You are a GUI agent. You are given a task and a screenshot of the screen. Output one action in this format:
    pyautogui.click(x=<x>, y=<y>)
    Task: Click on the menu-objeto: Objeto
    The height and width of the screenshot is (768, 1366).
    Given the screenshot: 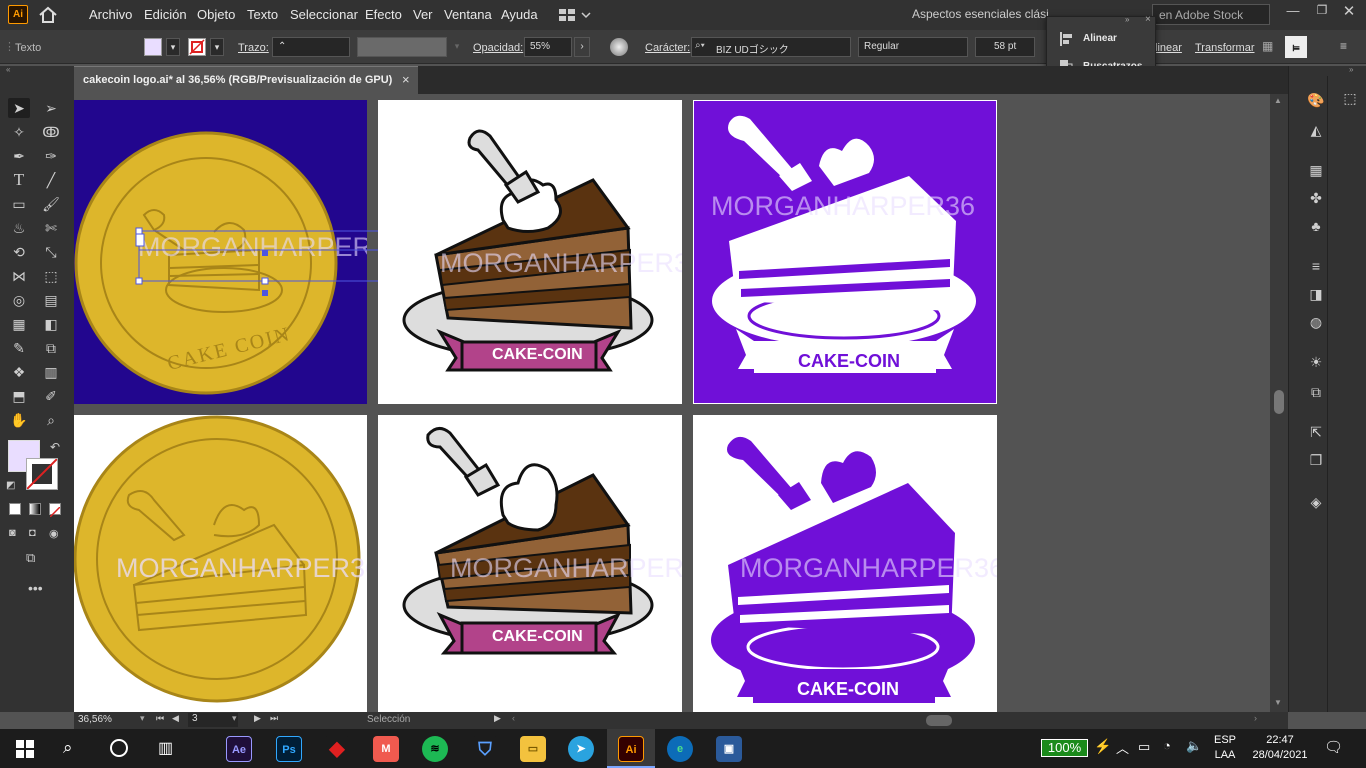 What is the action you would take?
    pyautogui.click(x=216, y=14)
    